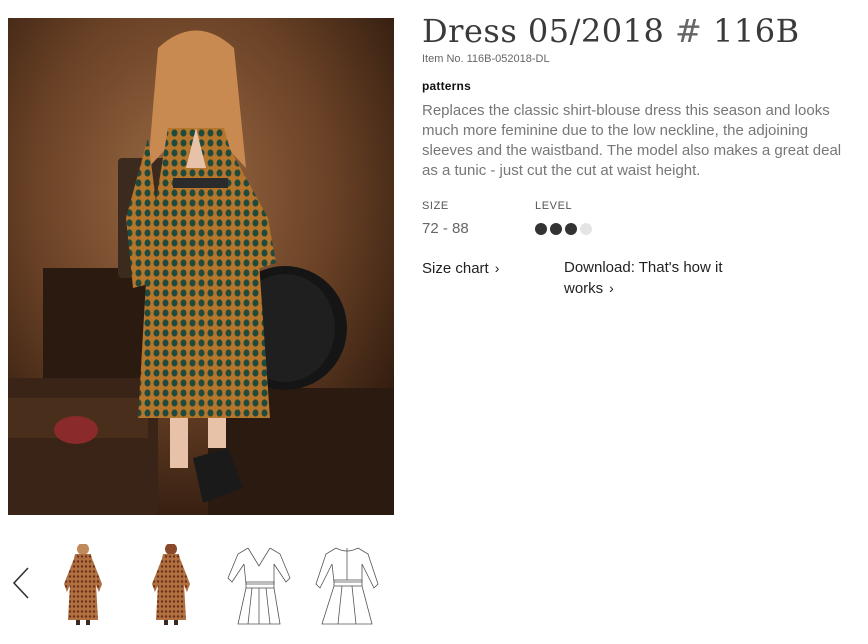 This screenshot has height=644, width=868. Describe the element at coordinates (637, 86) in the screenshot. I see `category-label: patterns` at that location.